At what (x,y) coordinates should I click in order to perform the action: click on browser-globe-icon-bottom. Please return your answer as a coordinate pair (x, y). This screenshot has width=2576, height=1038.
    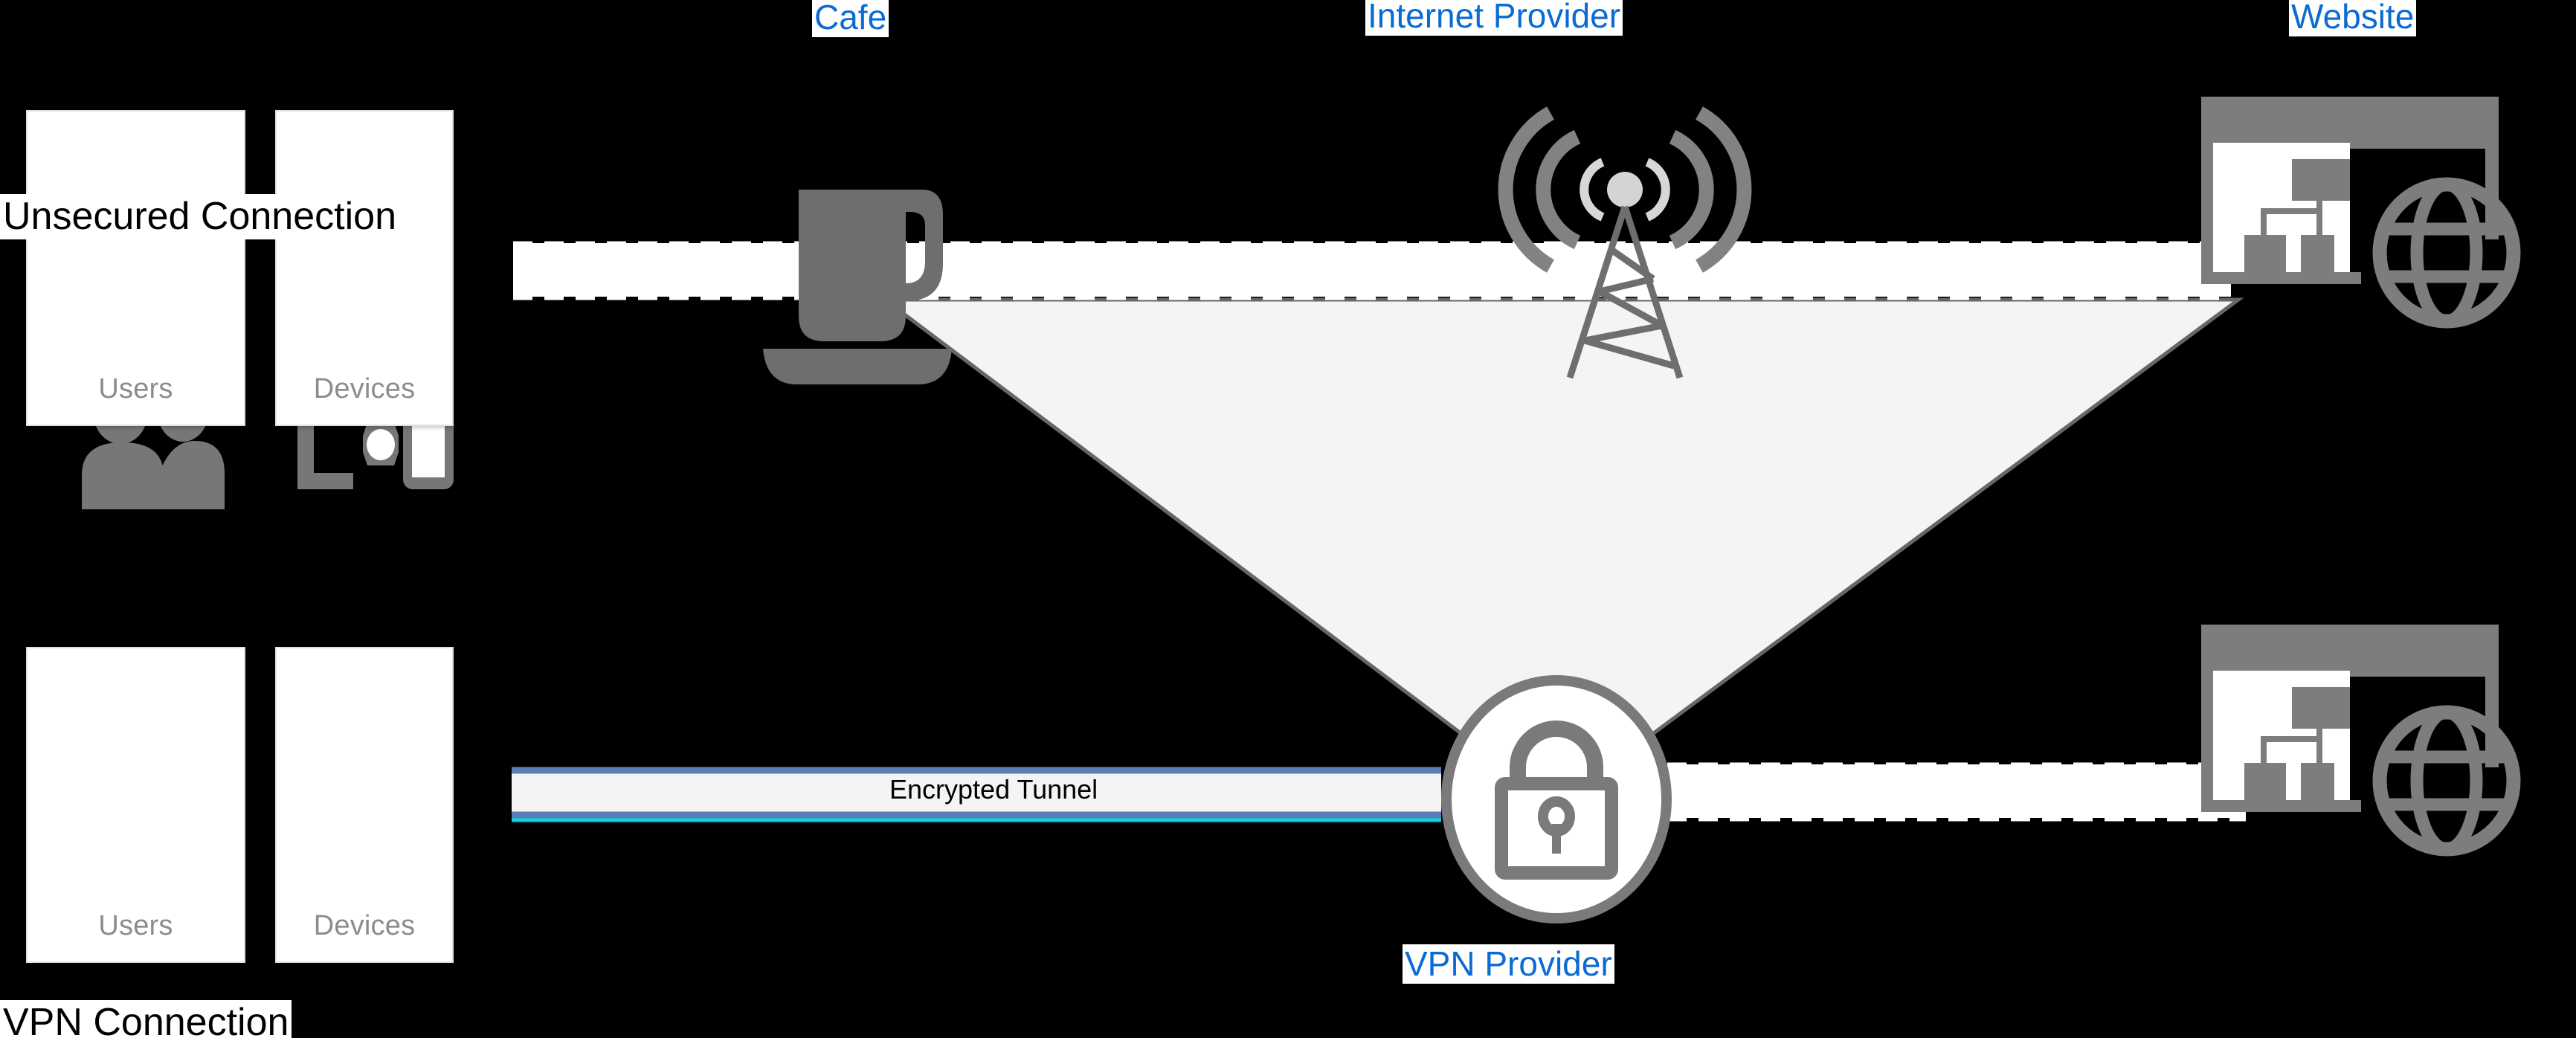
    Looking at the image, I should click on (2357, 737).